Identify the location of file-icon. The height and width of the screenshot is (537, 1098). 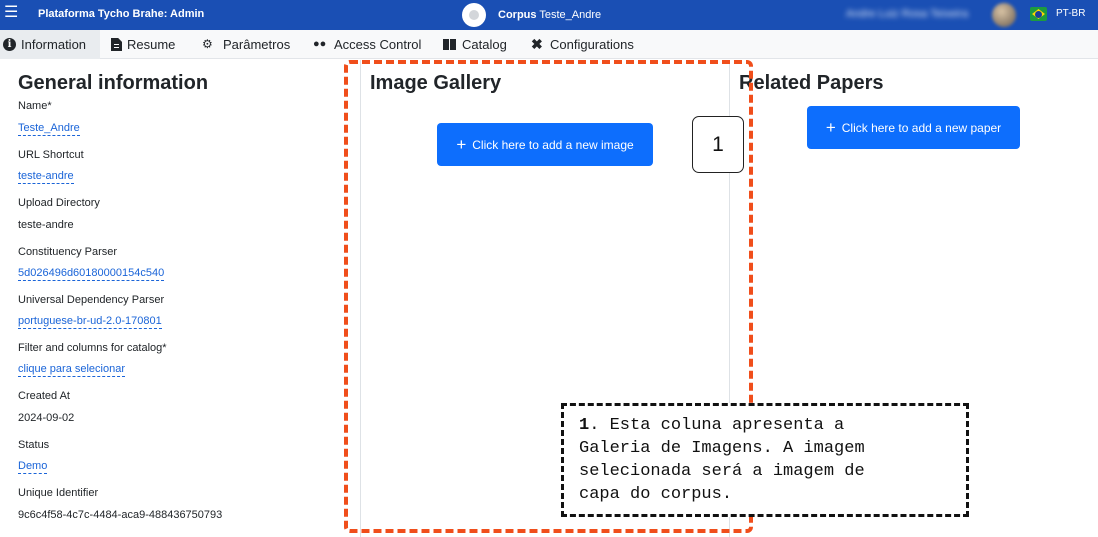
(116, 44).